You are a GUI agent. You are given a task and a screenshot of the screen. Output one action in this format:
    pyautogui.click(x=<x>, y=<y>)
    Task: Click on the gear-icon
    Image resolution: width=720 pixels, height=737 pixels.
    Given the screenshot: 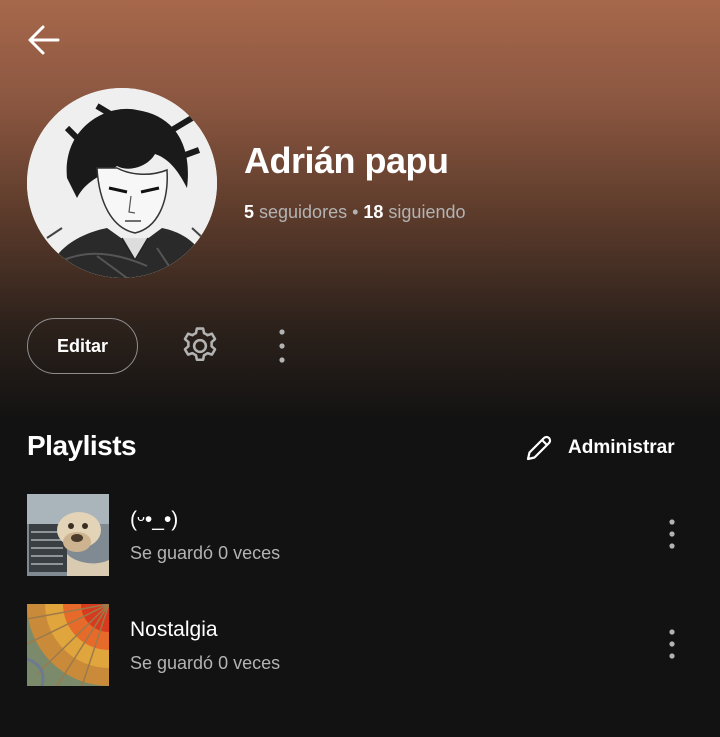 What is the action you would take?
    pyautogui.click(x=200, y=344)
    